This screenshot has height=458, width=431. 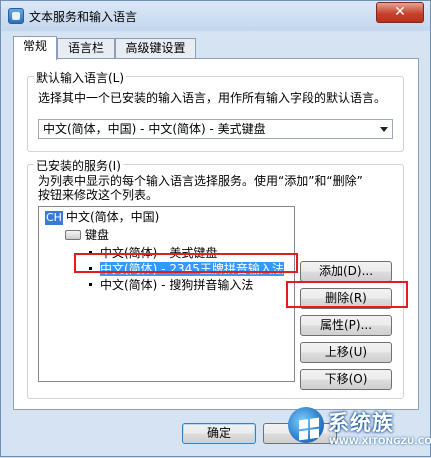 I want to click on tree-language-node: CH 中文(简体，中国), so click(x=102, y=217).